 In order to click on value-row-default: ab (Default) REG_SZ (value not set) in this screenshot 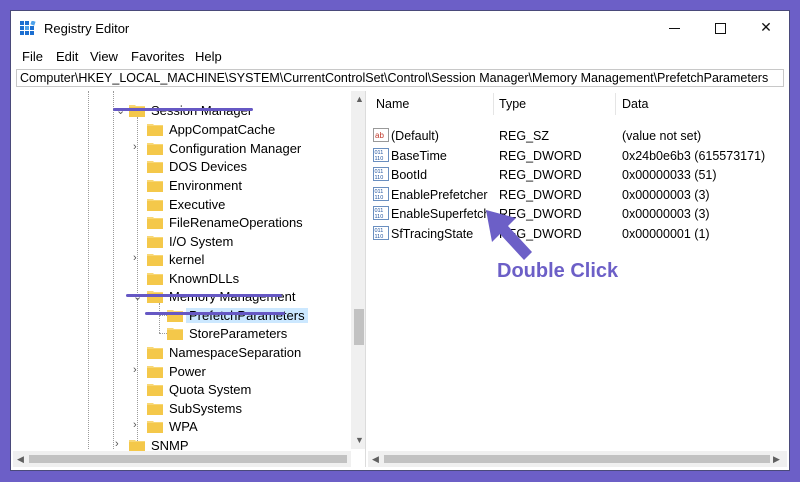, I will do `click(577, 135)`.